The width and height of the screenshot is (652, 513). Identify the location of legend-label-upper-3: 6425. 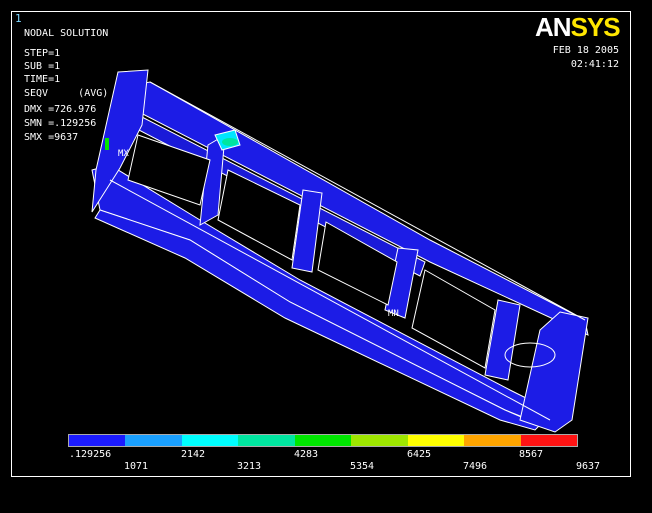
(419, 454).